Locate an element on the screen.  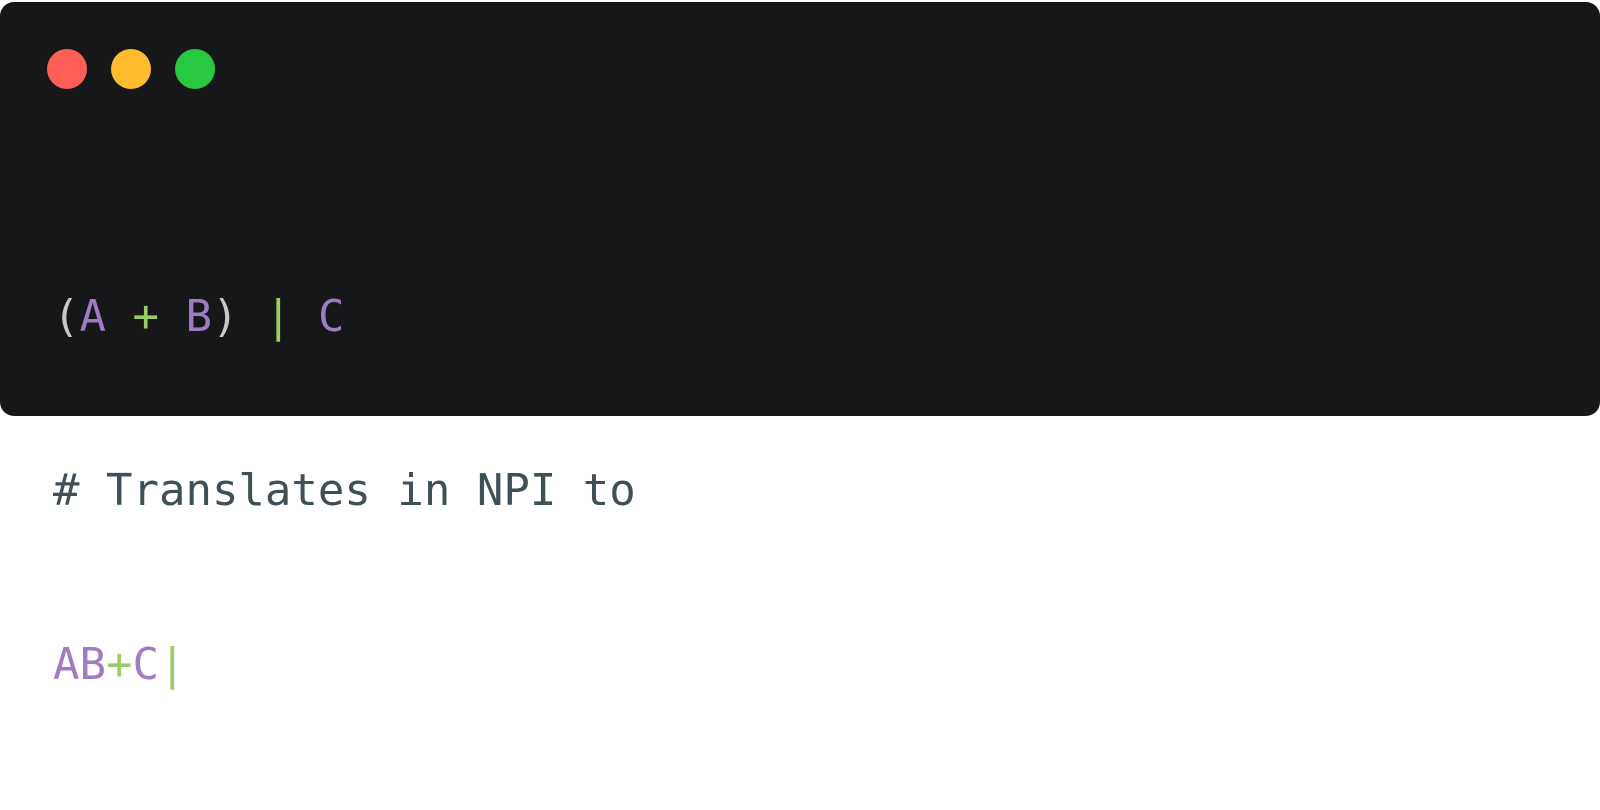
identifier-ab: AB is located at coordinates (79, 664).